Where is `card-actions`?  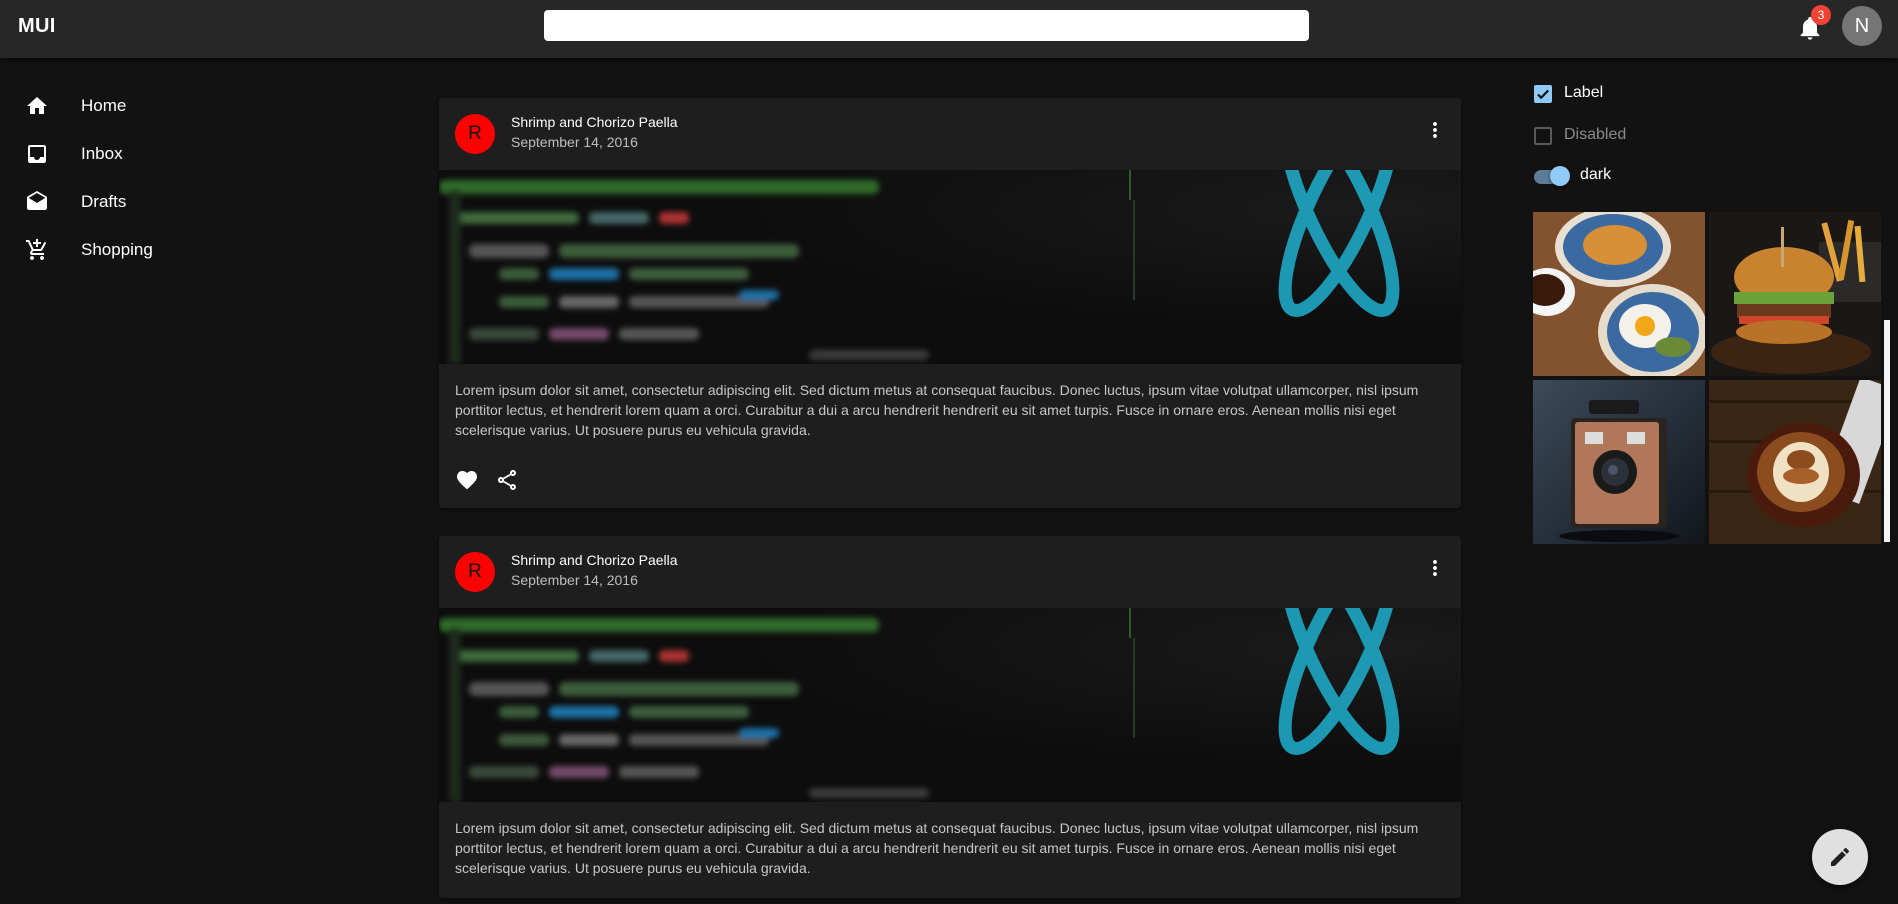
card-actions is located at coordinates (950, 484).